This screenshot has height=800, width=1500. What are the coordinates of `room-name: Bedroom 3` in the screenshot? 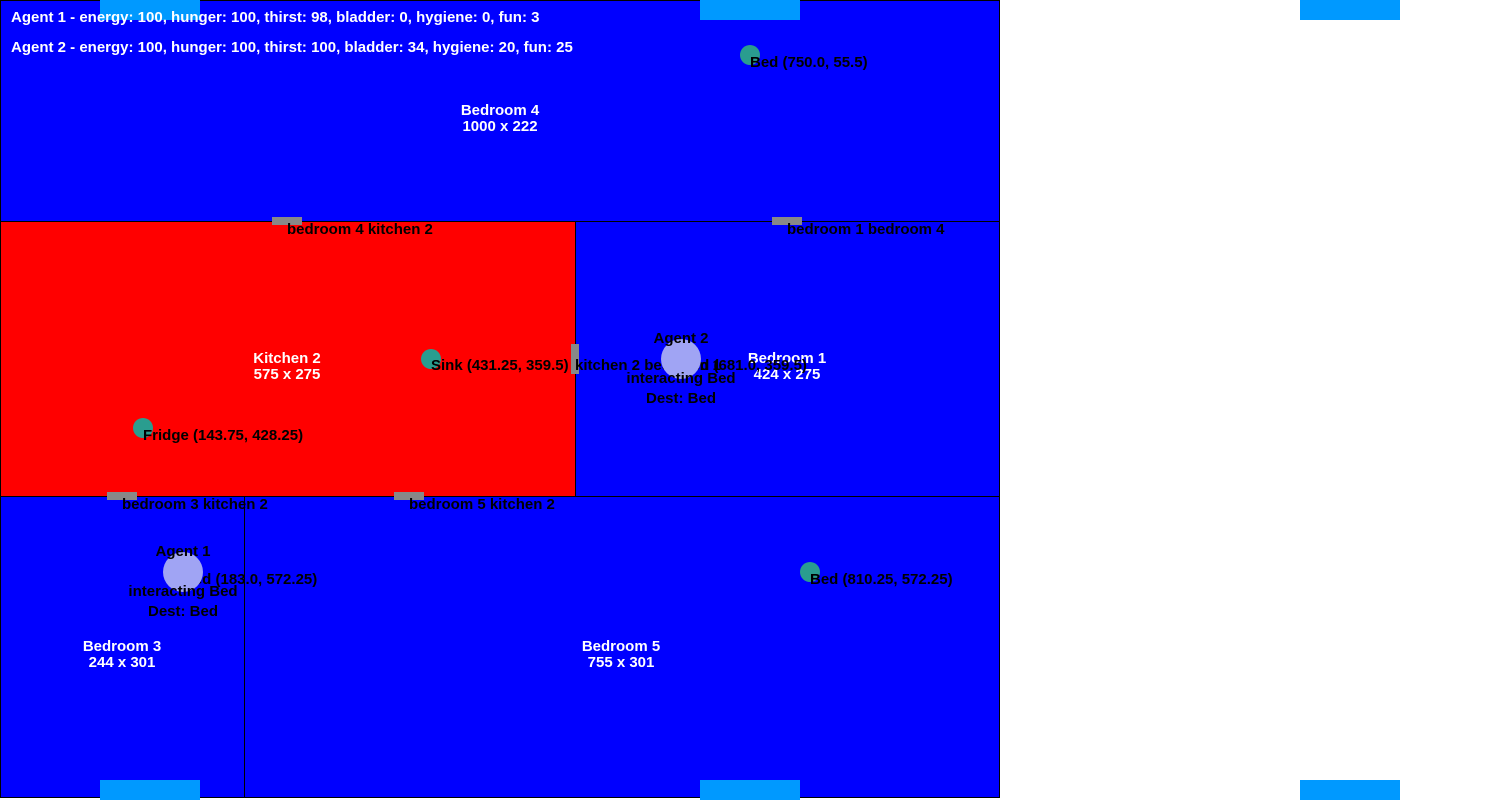 It's located at (122, 646).